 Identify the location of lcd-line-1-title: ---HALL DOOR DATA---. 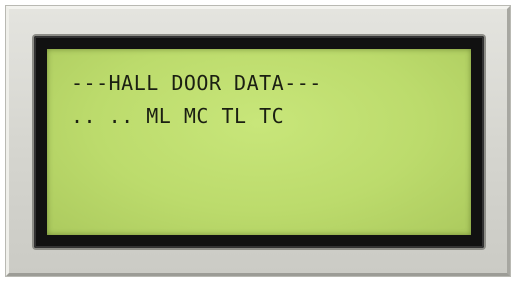
(196, 83).